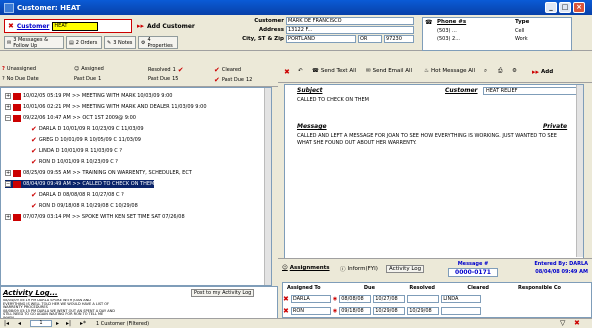  What do you see at coordinates (514, 71) in the screenshot?
I see `settings-button: ⚙` at bounding box center [514, 71].